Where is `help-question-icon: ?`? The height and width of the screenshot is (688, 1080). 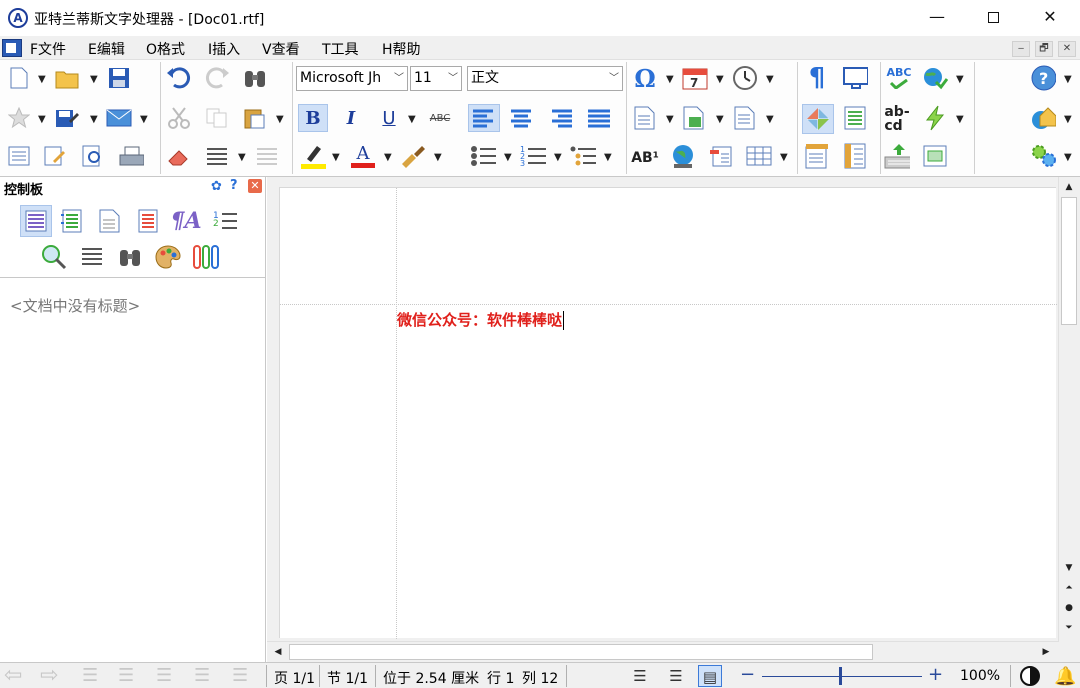 help-question-icon: ? is located at coordinates (234, 185).